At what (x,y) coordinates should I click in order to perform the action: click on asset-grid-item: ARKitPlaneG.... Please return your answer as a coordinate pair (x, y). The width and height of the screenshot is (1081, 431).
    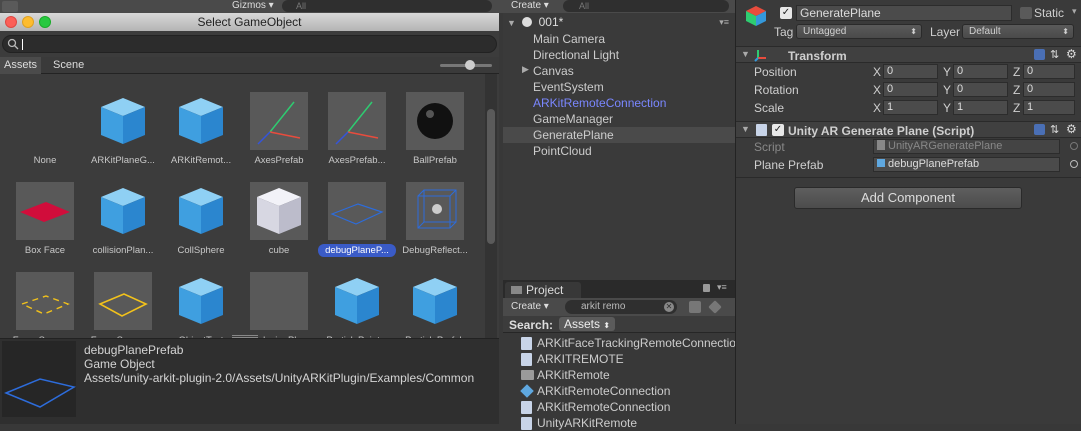
    Looking at the image, I should click on (123, 129).